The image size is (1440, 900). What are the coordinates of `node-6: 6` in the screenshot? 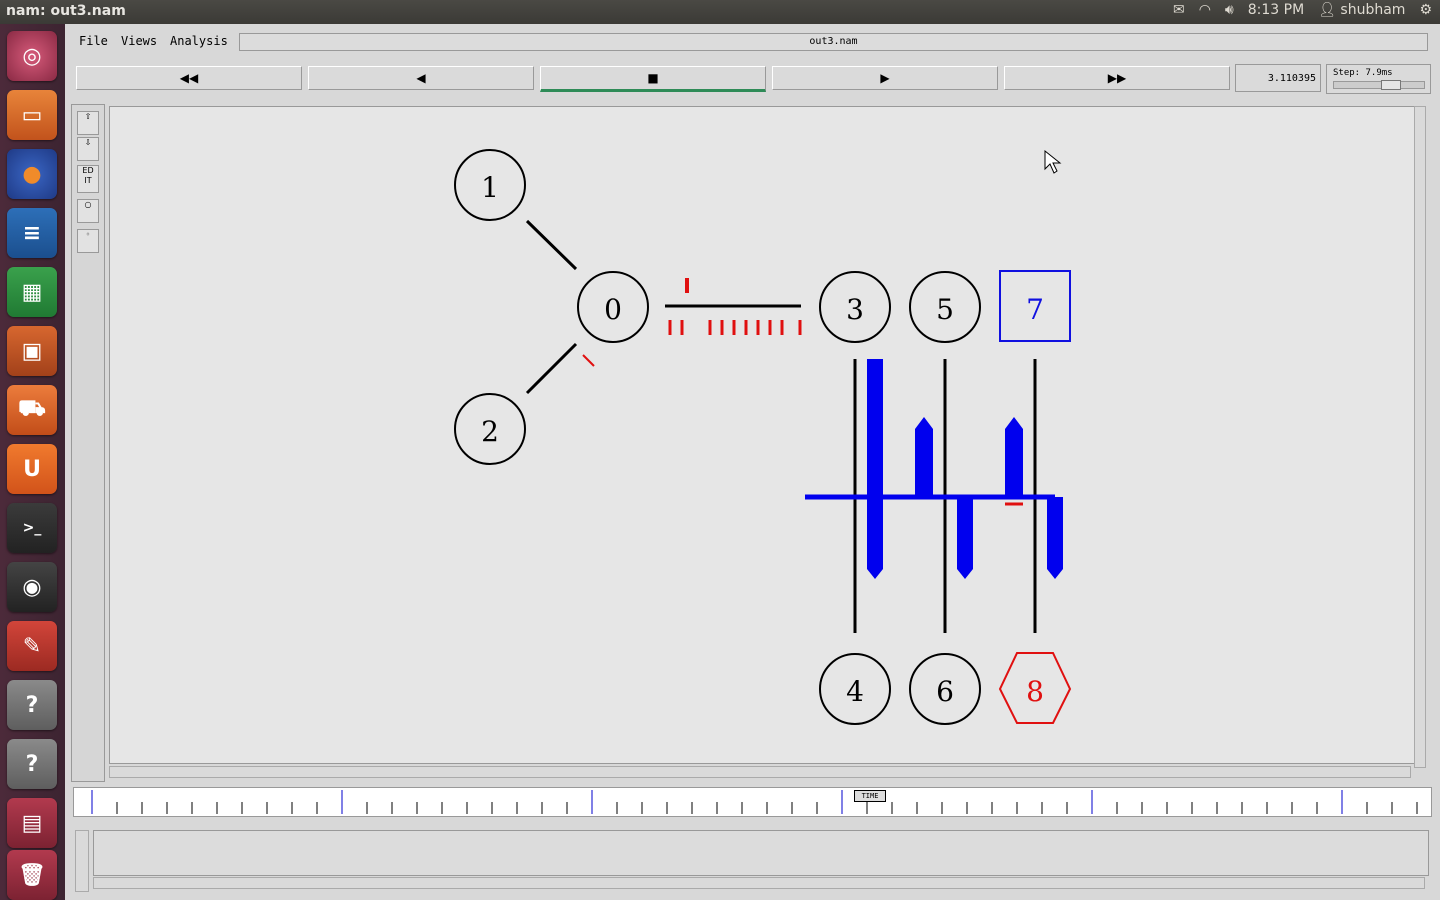 It's located at (945, 689).